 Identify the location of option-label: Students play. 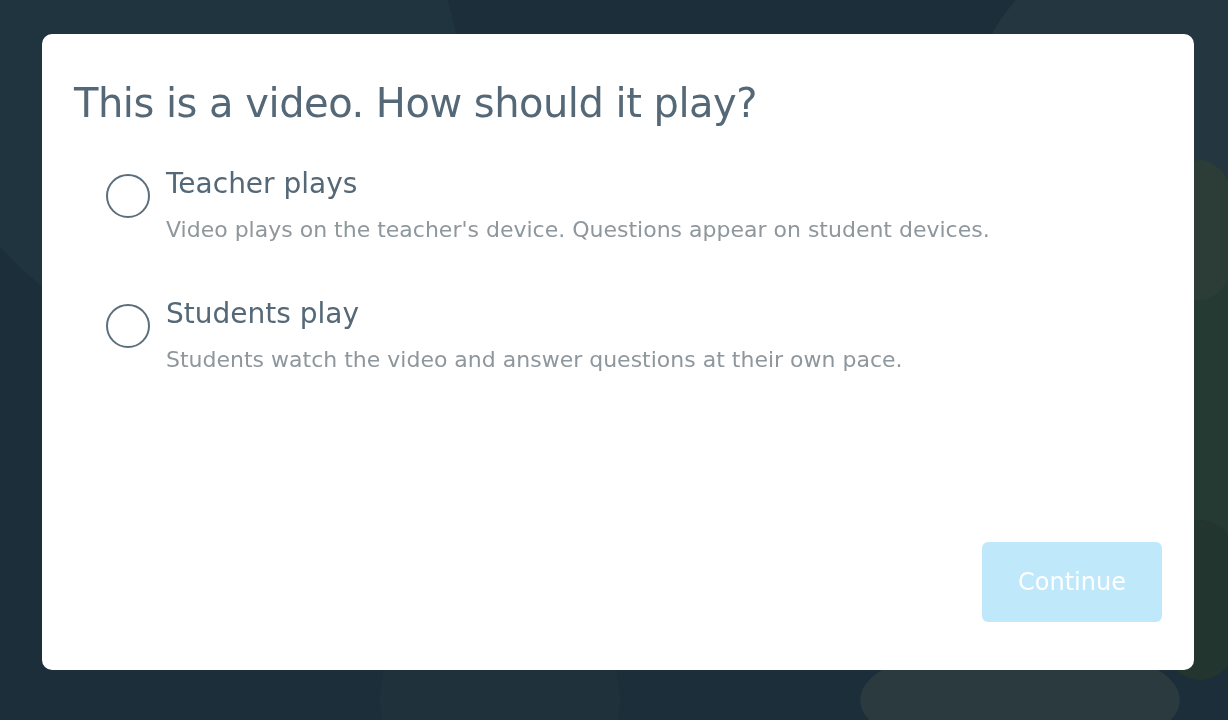
(262, 314).